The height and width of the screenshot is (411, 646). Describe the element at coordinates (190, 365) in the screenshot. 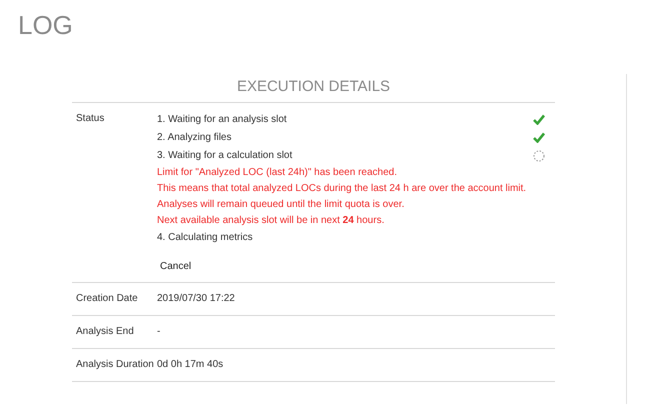

I see `detail-value: 0d 0h 17m 40s` at that location.